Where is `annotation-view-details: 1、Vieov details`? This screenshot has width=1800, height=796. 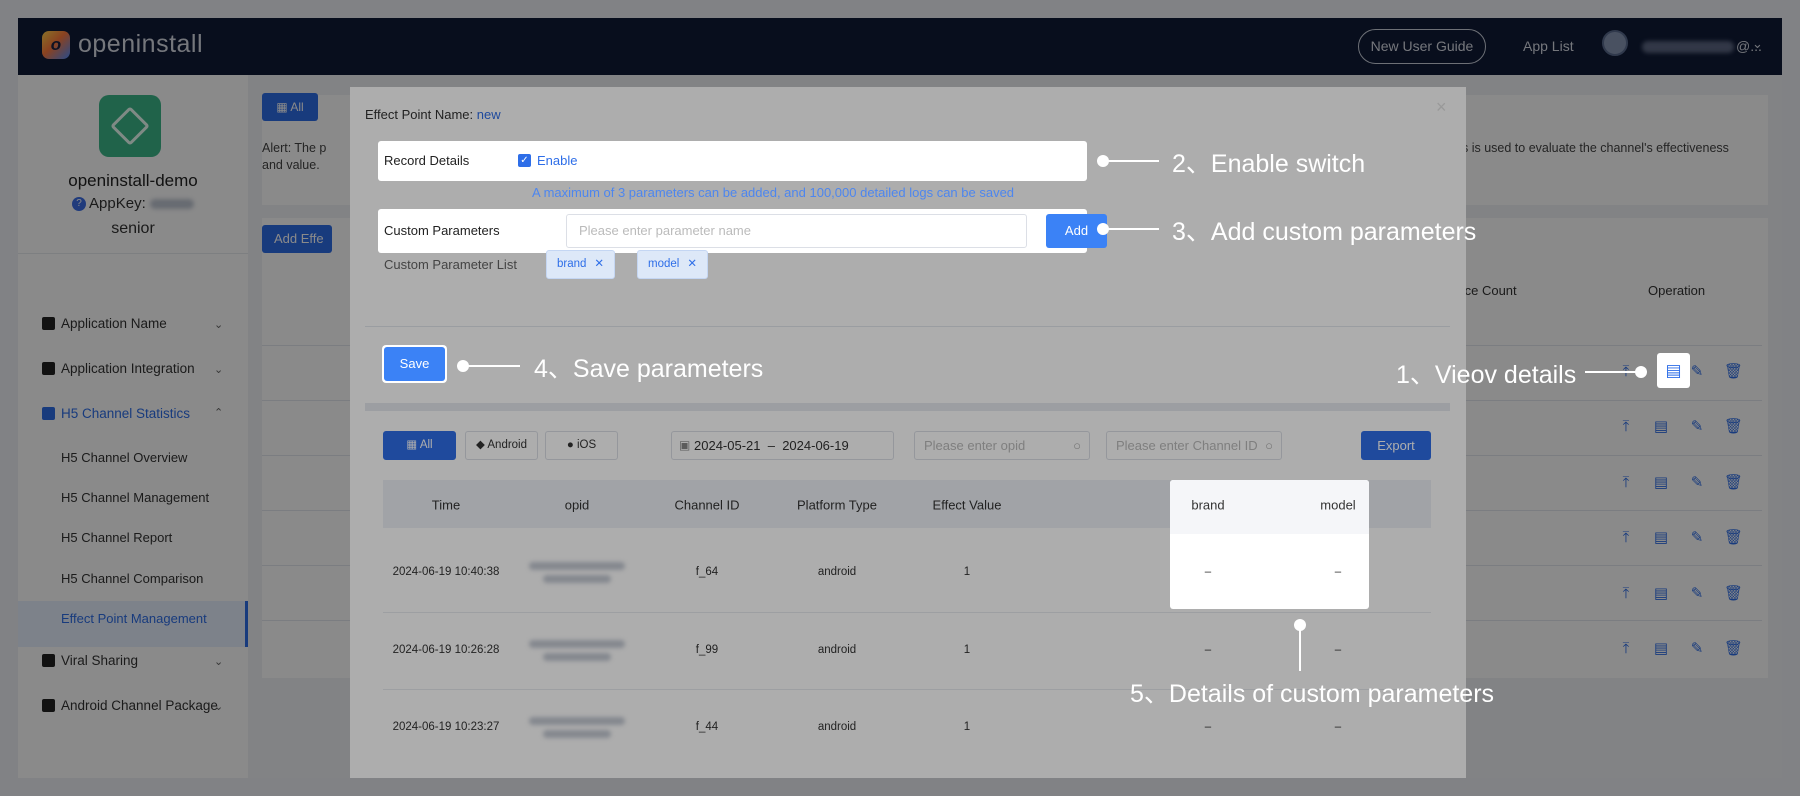 annotation-view-details: 1、Vieov details is located at coordinates (1486, 375).